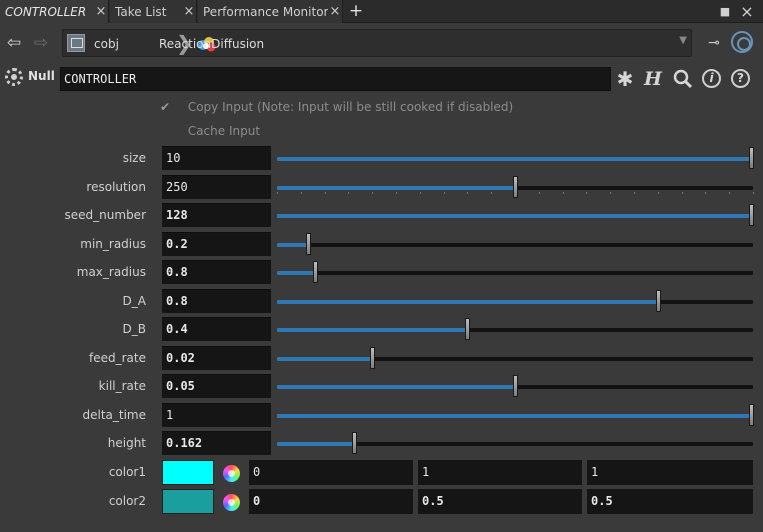 Image resolution: width=763 pixels, height=532 pixels. What do you see at coordinates (117, 358) in the screenshot?
I see `param-label: feed_rate` at bounding box center [117, 358].